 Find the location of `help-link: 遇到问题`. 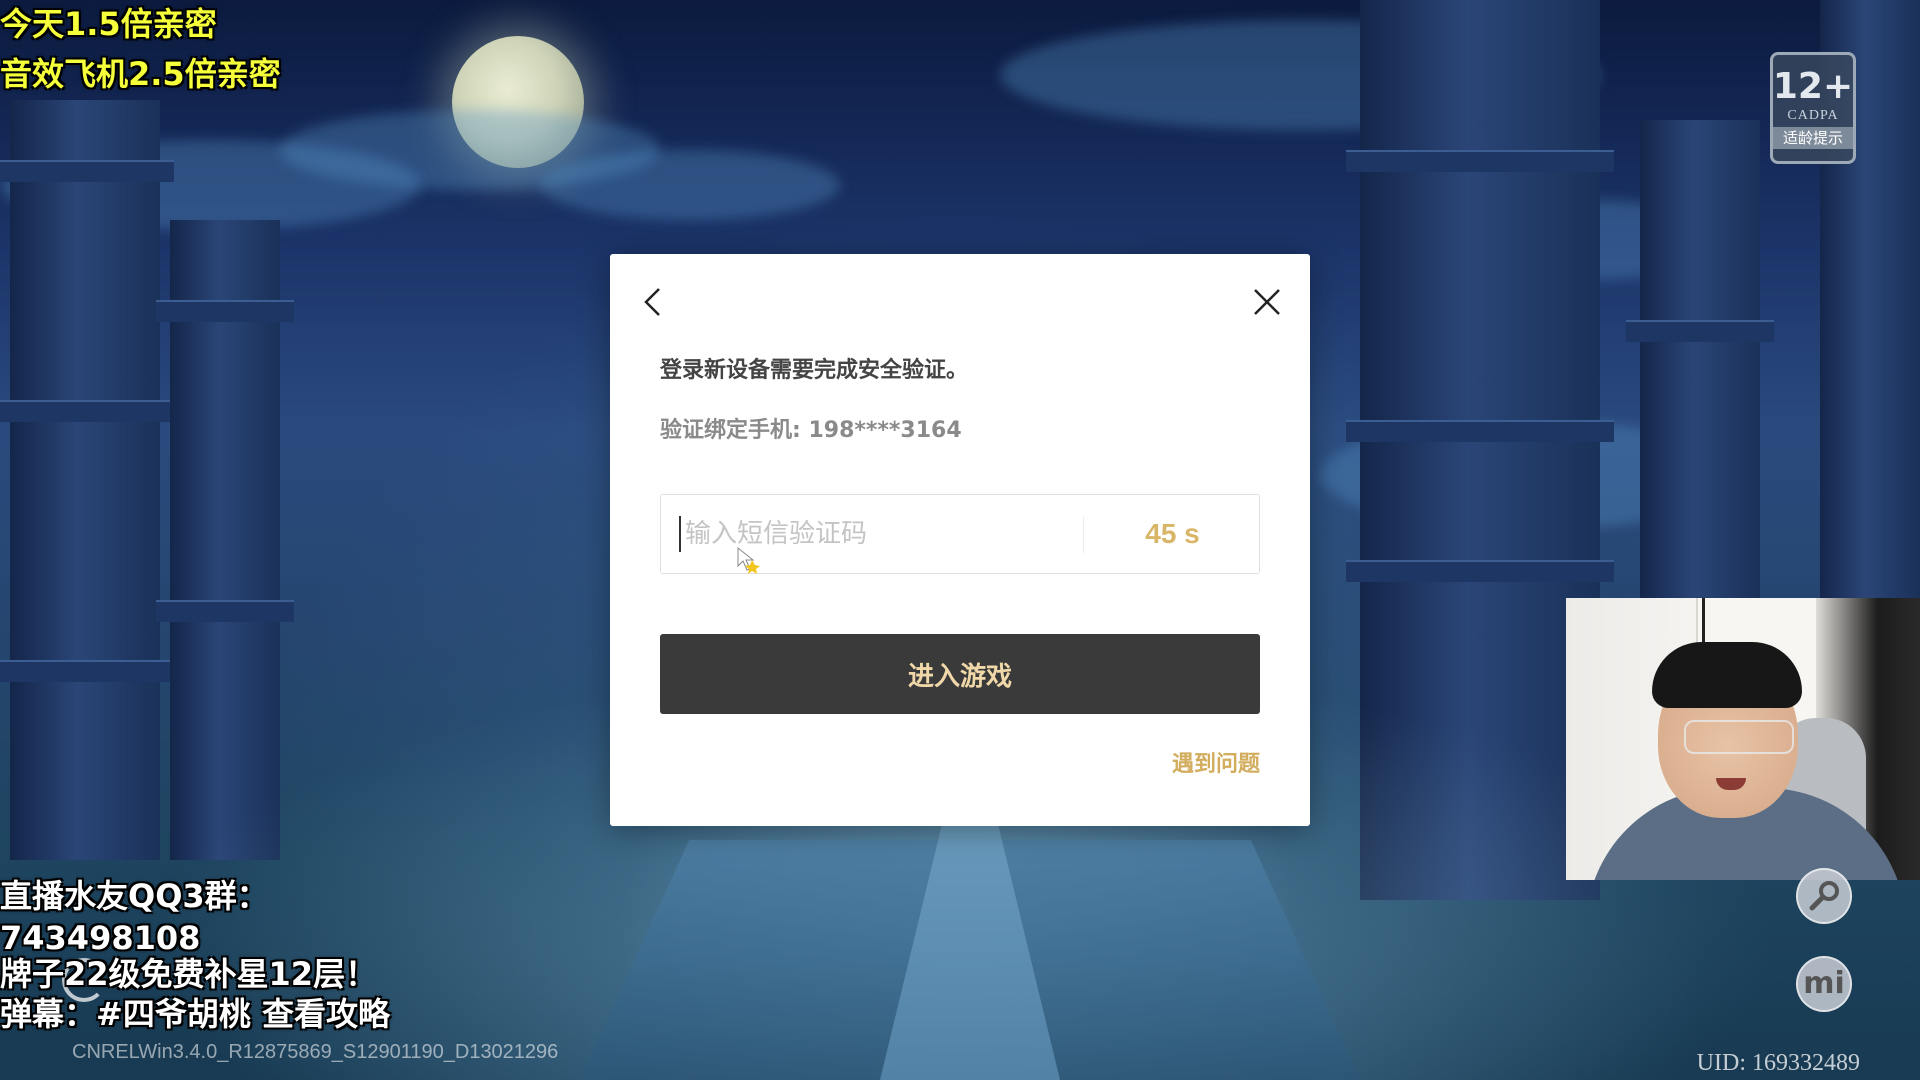

help-link: 遇到问题 is located at coordinates (1216, 762).